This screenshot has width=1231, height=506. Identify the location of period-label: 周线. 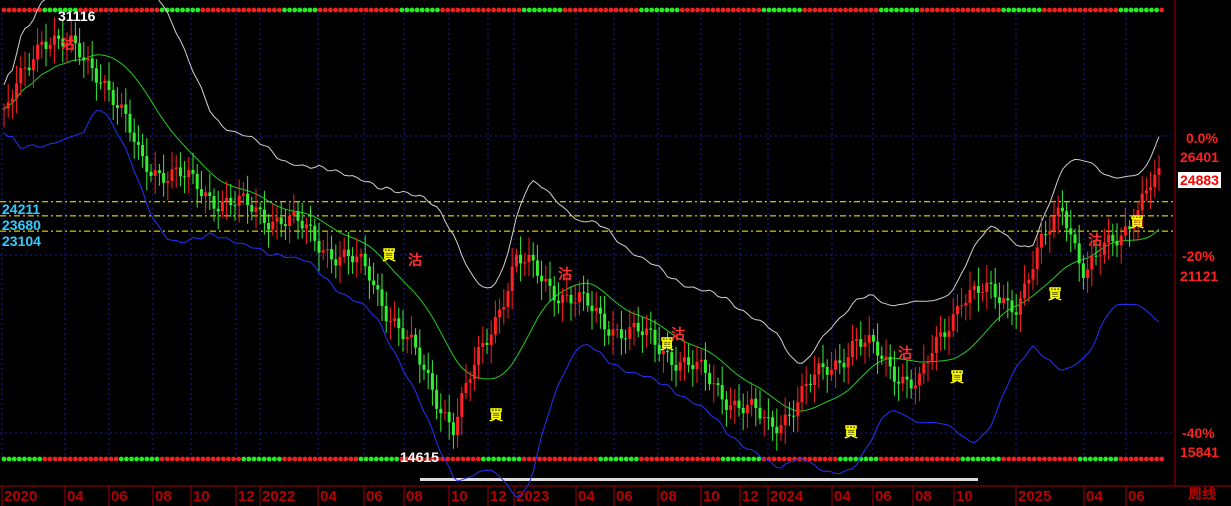
(1202, 494).